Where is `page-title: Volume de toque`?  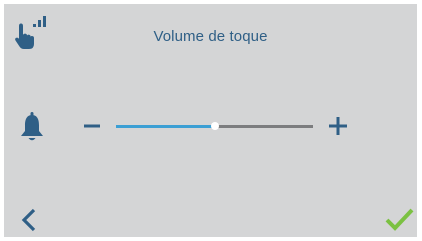 page-title: Volume de toque is located at coordinates (210, 36).